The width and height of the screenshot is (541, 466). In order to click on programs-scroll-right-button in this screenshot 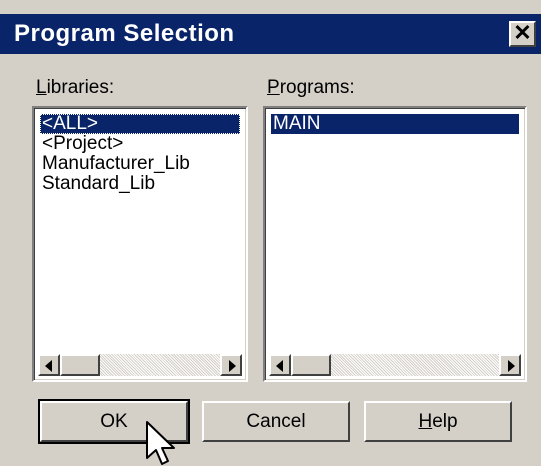, I will do `click(510, 365)`.